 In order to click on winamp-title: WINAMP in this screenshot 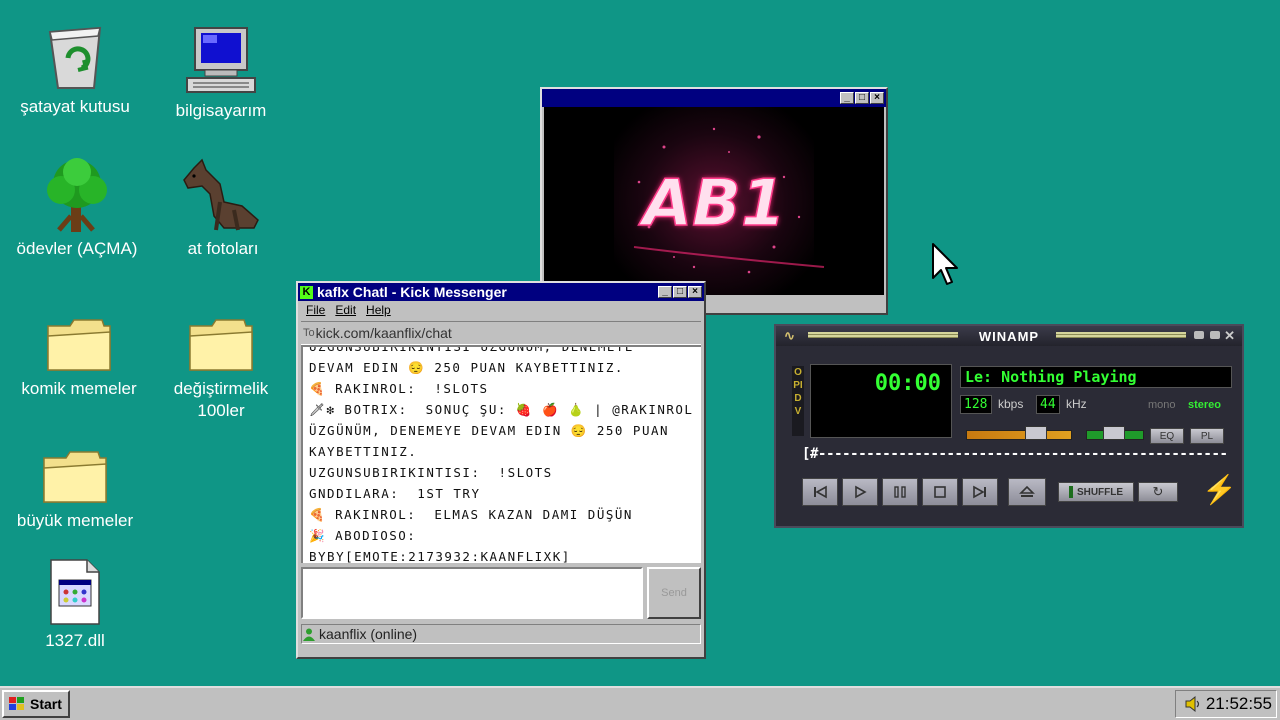, I will do `click(1009, 336)`.